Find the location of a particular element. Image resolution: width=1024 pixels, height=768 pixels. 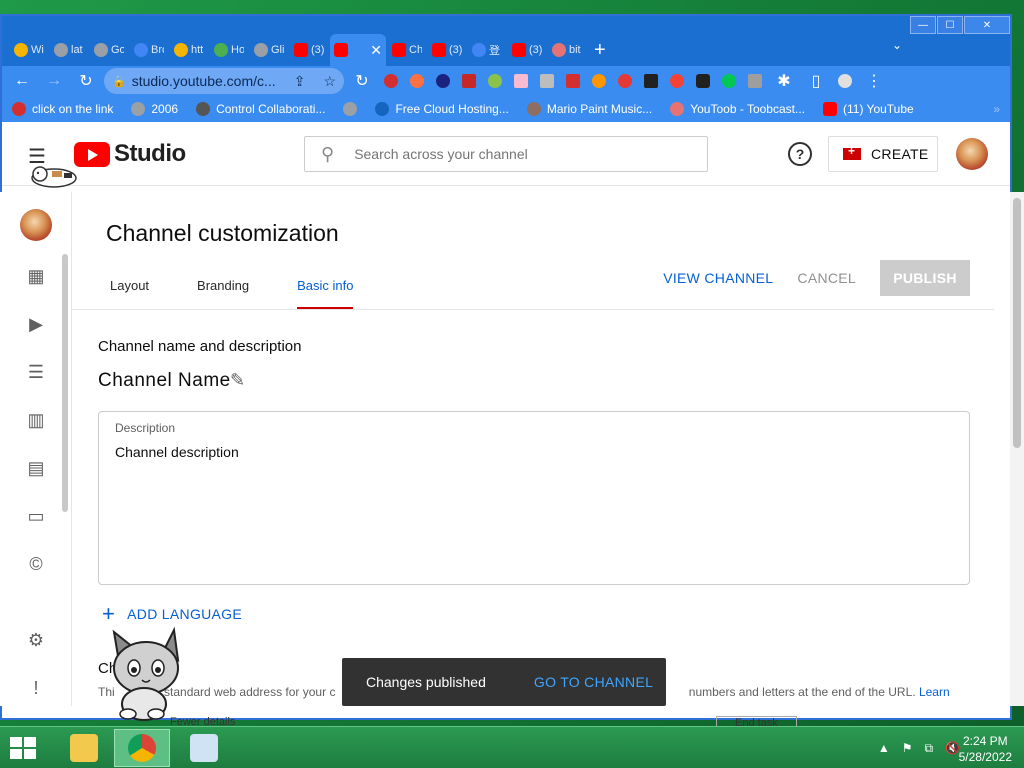

tab-layout: Layout is located at coordinates (129, 294).